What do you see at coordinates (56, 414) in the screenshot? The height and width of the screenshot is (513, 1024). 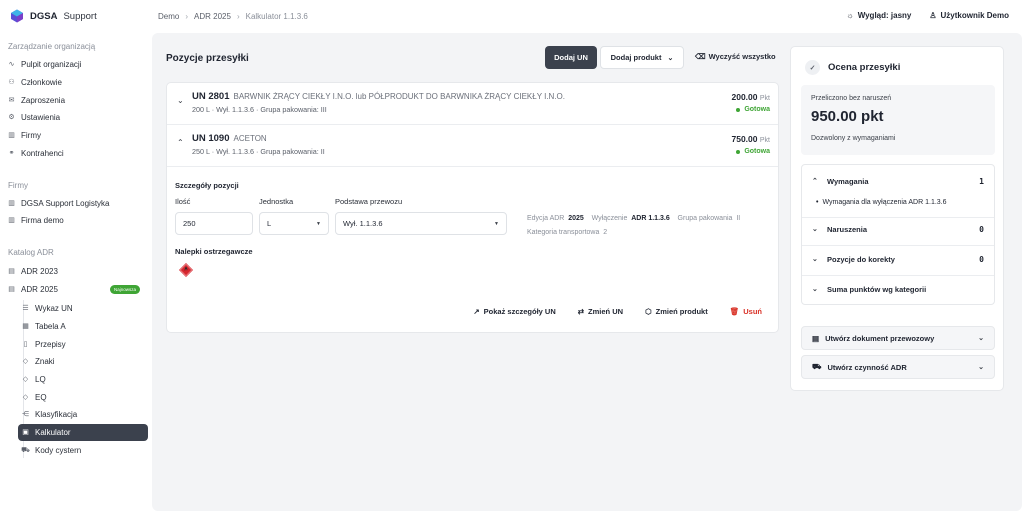 I see `sidebar-item-label: Klasyfikacja` at bounding box center [56, 414].